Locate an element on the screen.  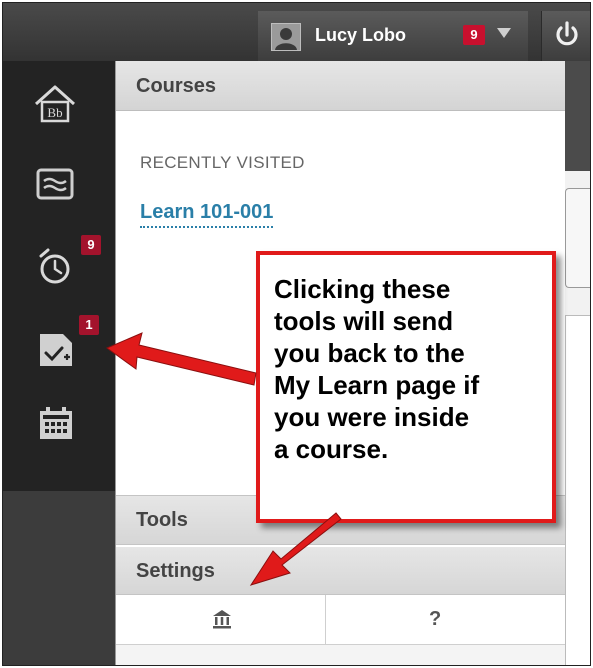
arrow-to-settings-icon is located at coordinates (295, 549).